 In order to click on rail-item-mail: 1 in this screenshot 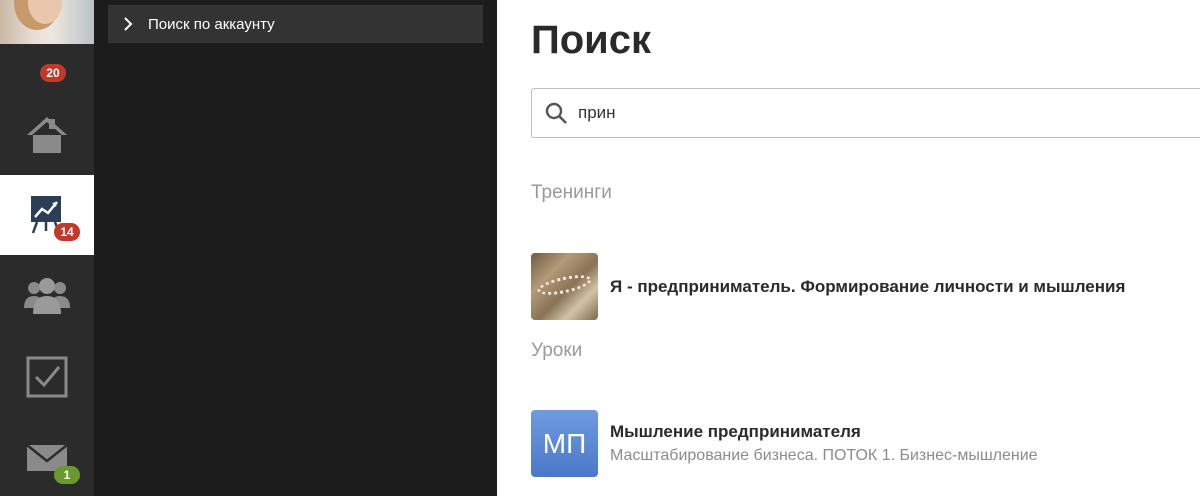, I will do `click(47, 457)`.